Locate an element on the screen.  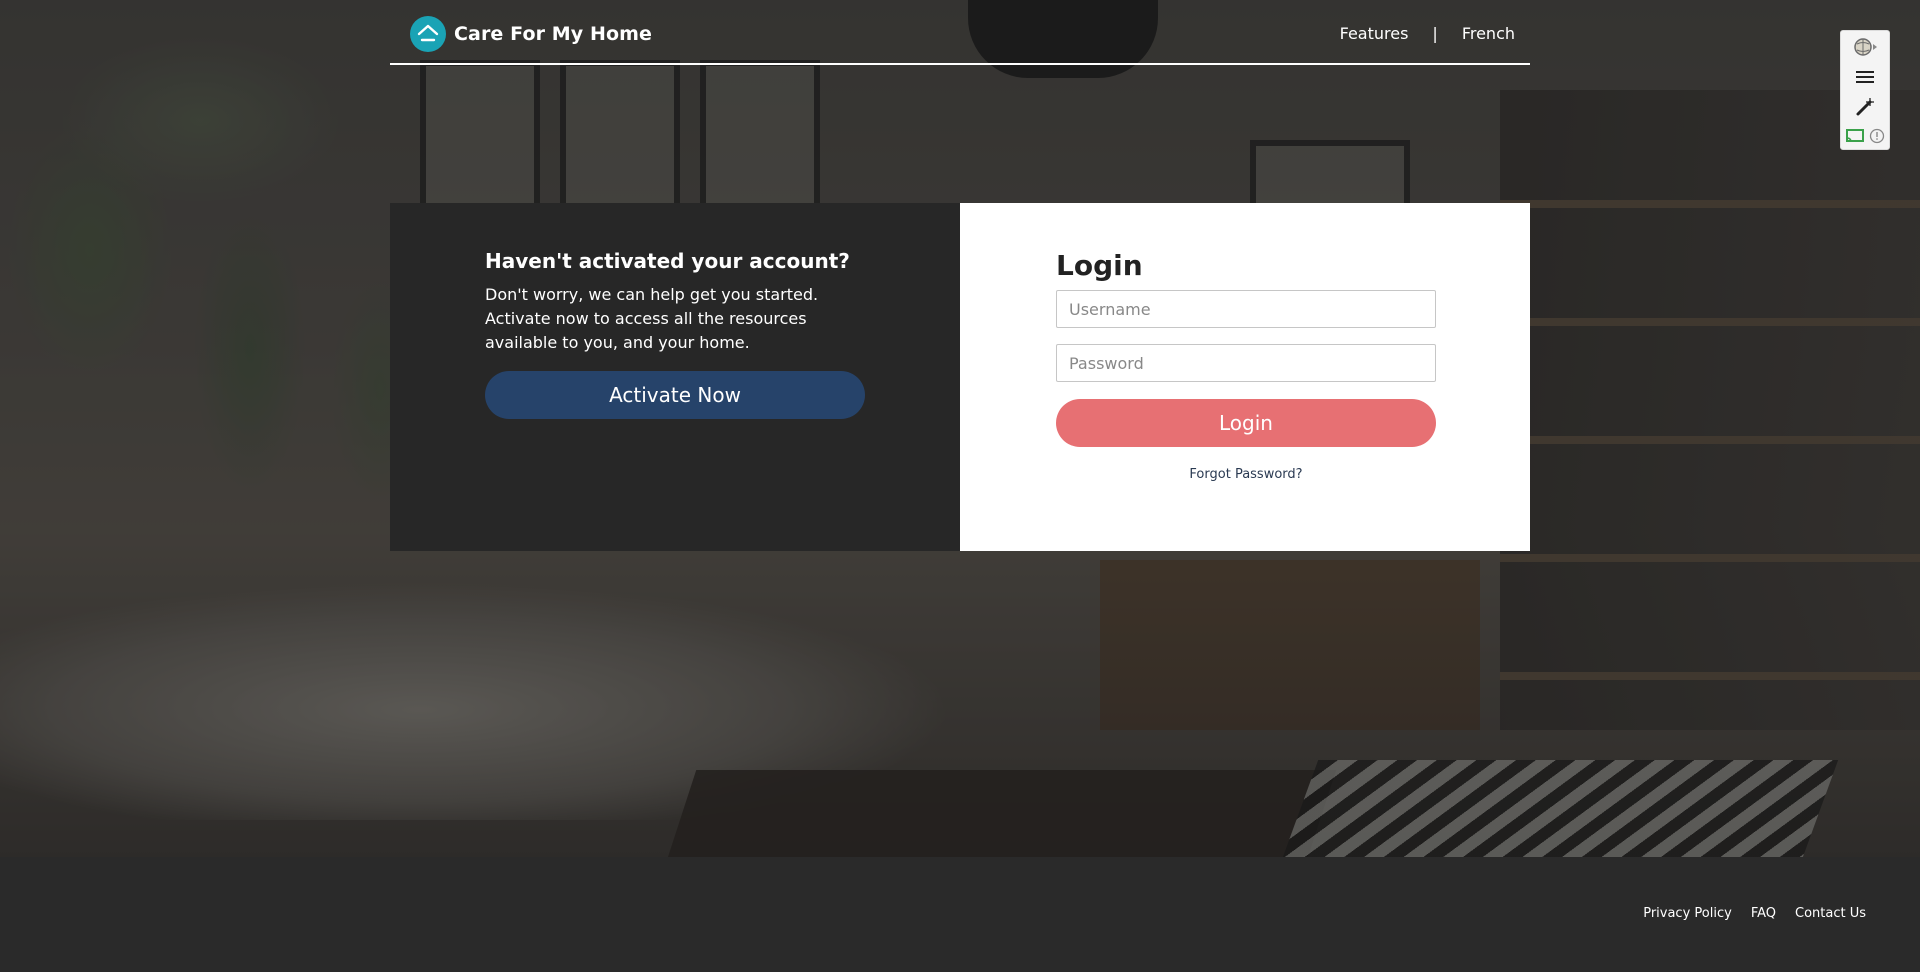
activate-heading: Haven't activated your account? is located at coordinates (667, 261).